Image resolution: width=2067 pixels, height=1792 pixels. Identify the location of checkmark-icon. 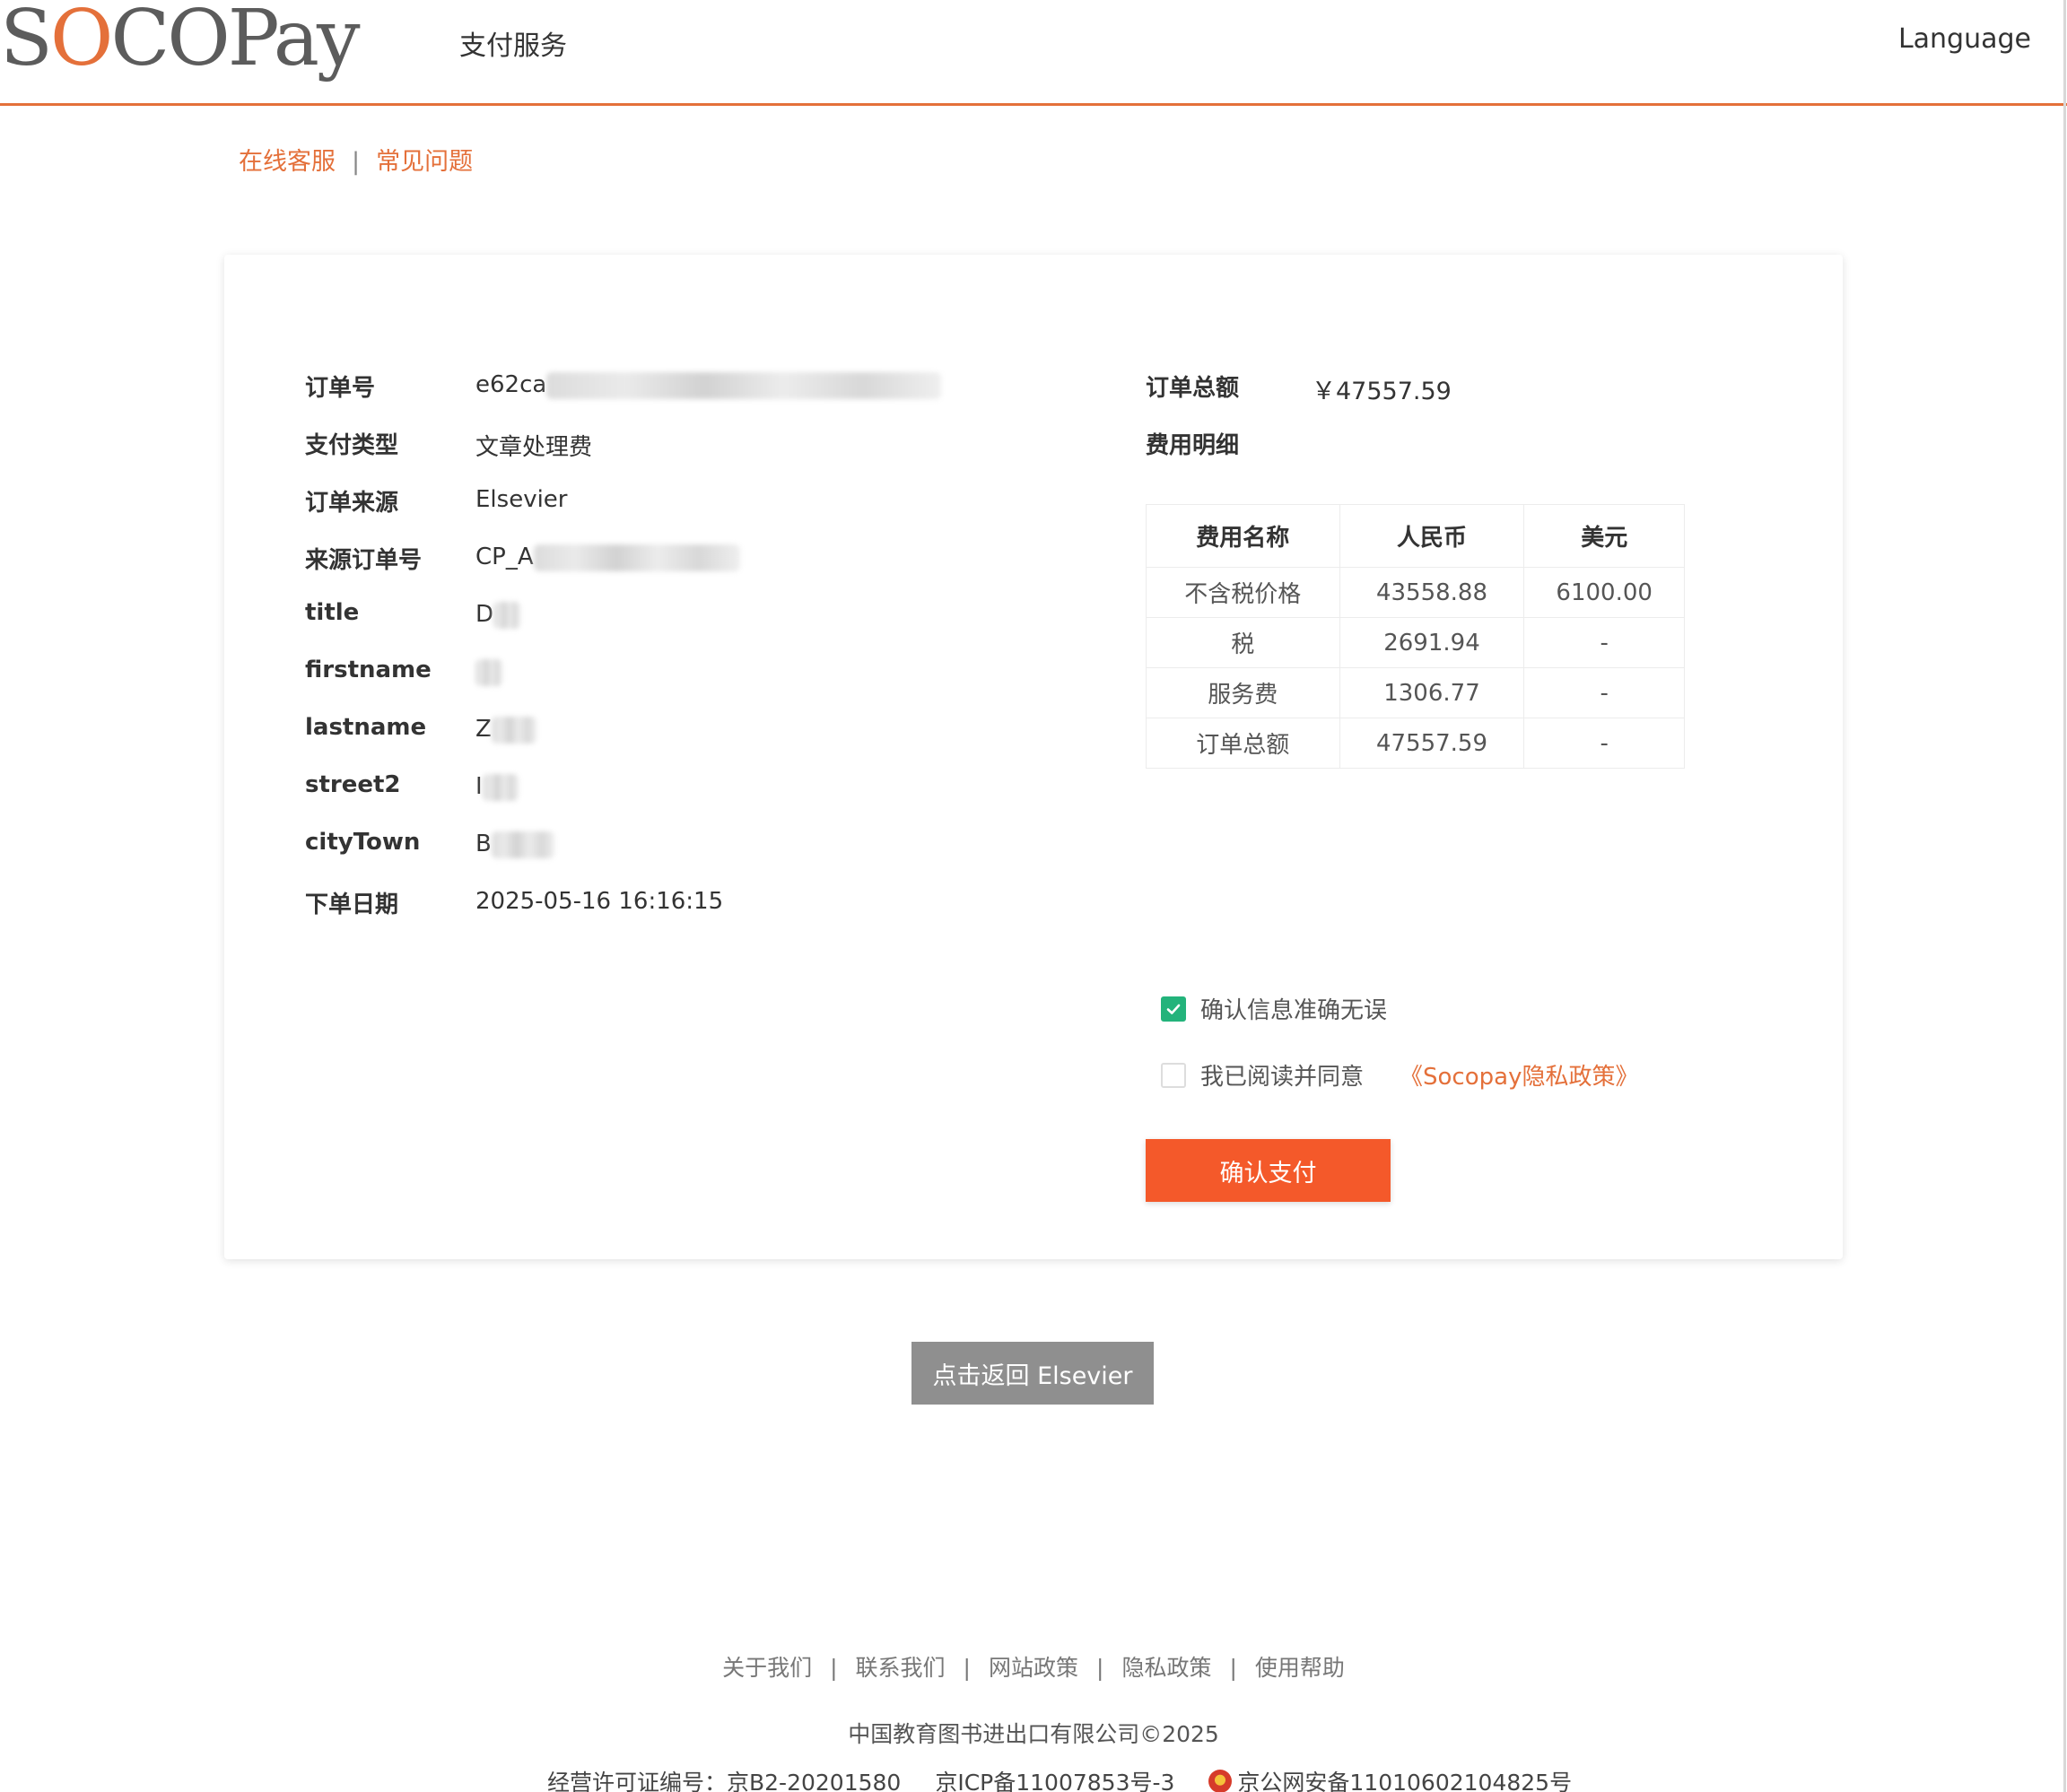
(1173, 1009).